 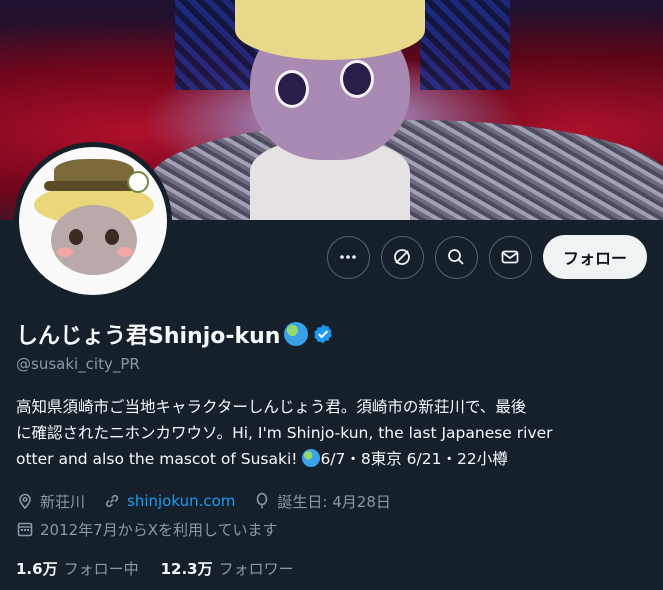 I want to click on search-button, so click(x=456, y=257).